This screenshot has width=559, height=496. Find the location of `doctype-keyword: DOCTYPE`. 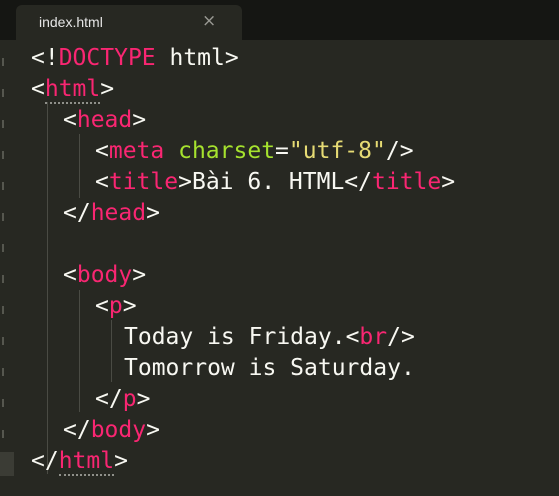

doctype-keyword: DOCTYPE is located at coordinates (107, 58).